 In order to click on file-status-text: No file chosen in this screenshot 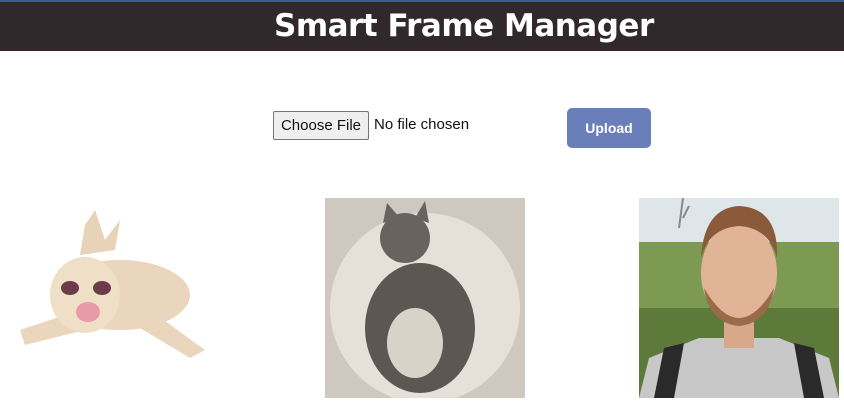, I will do `click(422, 124)`.